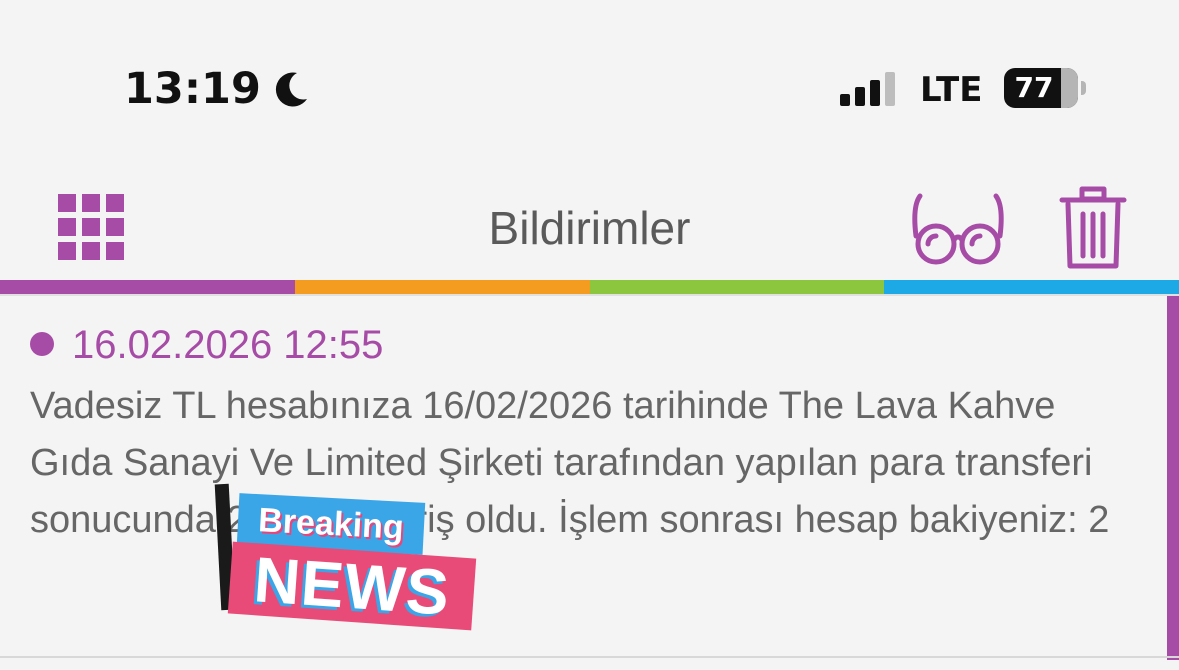  Describe the element at coordinates (1093, 228) in the screenshot. I see `trash-icon` at that location.